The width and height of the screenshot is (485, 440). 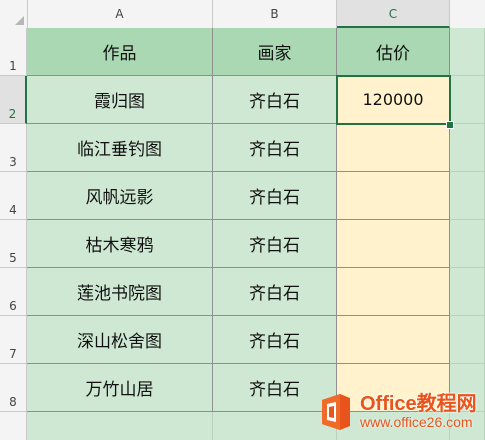 What do you see at coordinates (120, 52) in the screenshot?
I see `header-cell-work: 作品` at bounding box center [120, 52].